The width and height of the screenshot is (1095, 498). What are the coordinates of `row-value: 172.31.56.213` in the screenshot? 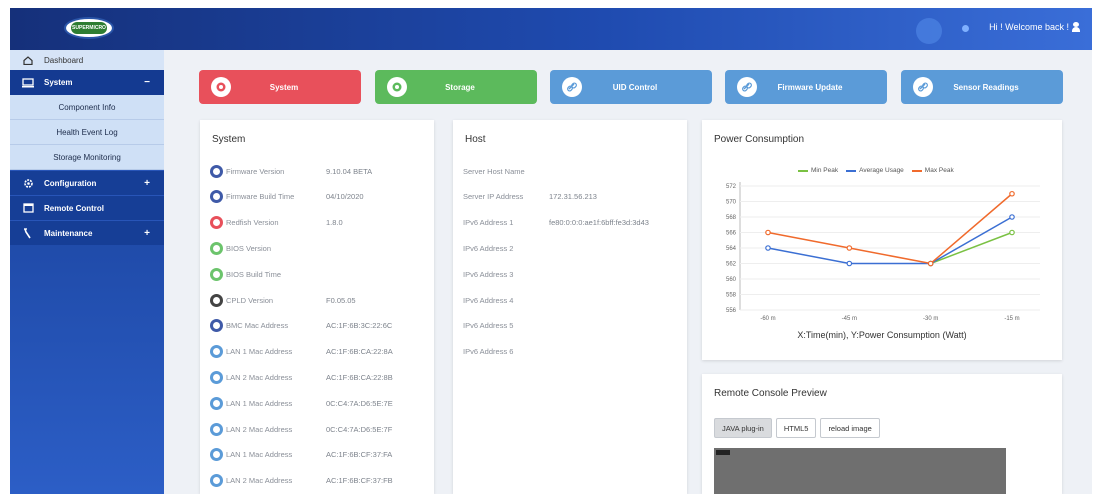 It's located at (573, 197).